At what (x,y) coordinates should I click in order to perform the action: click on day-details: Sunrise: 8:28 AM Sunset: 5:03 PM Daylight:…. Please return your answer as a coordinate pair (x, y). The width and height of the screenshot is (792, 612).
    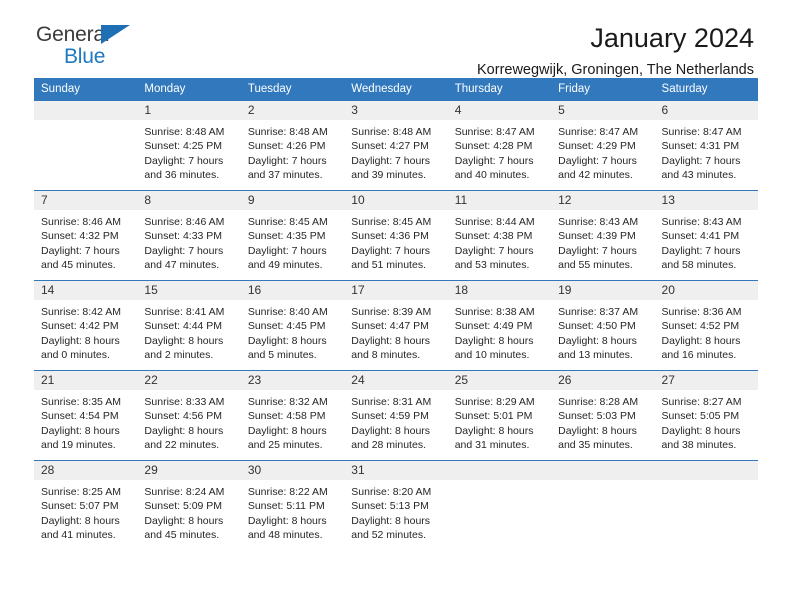
    Looking at the image, I should click on (602, 421).